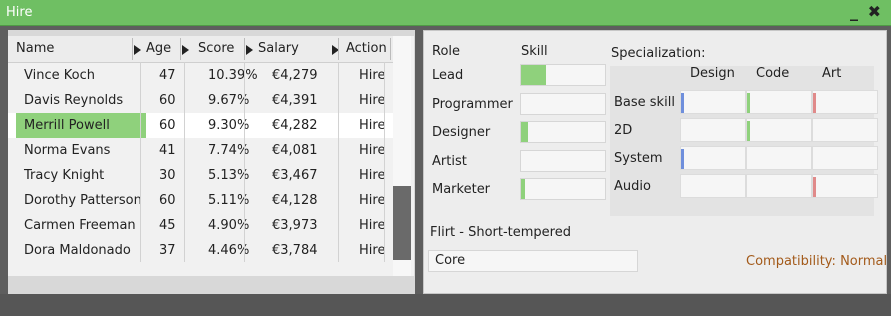 The image size is (891, 316). What do you see at coordinates (832, 73) in the screenshot?
I see `specialization-column-header: Art` at bounding box center [832, 73].